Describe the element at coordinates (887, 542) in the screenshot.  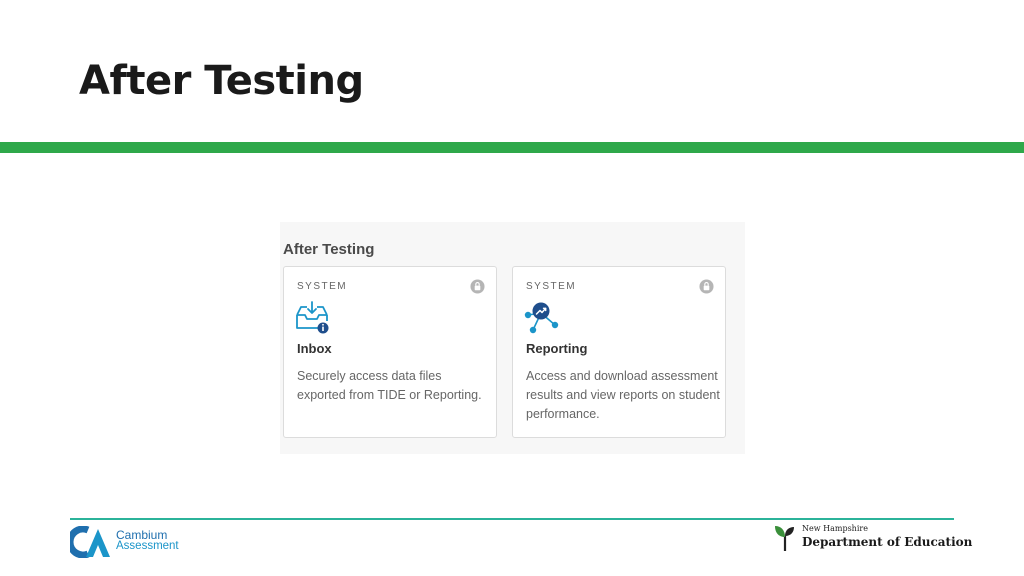
I see `nh-logo-department: Department of Education` at that location.